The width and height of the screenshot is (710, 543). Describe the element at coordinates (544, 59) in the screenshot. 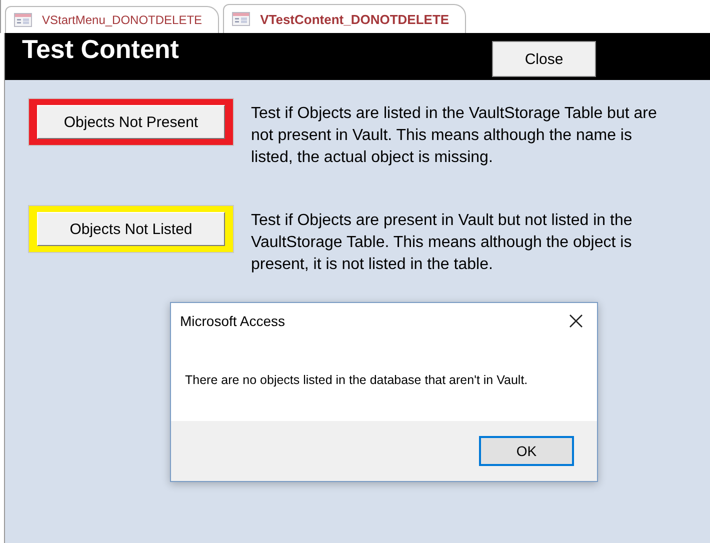

I see `close-button: Close` at that location.